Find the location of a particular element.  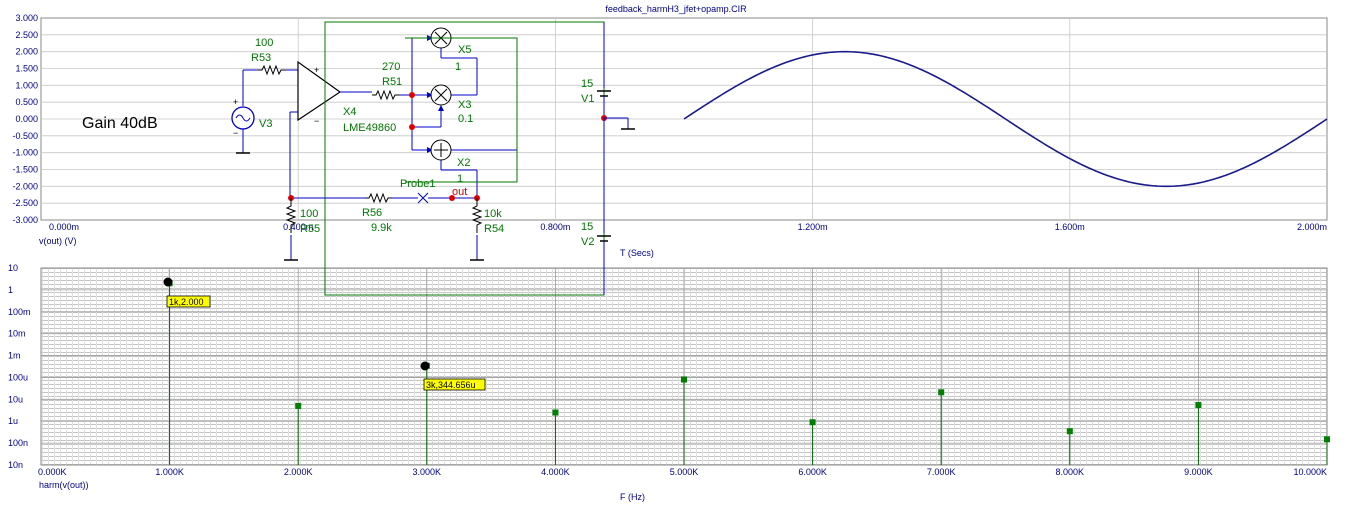

x-tick-label: 3.000K is located at coordinates (427, 472).